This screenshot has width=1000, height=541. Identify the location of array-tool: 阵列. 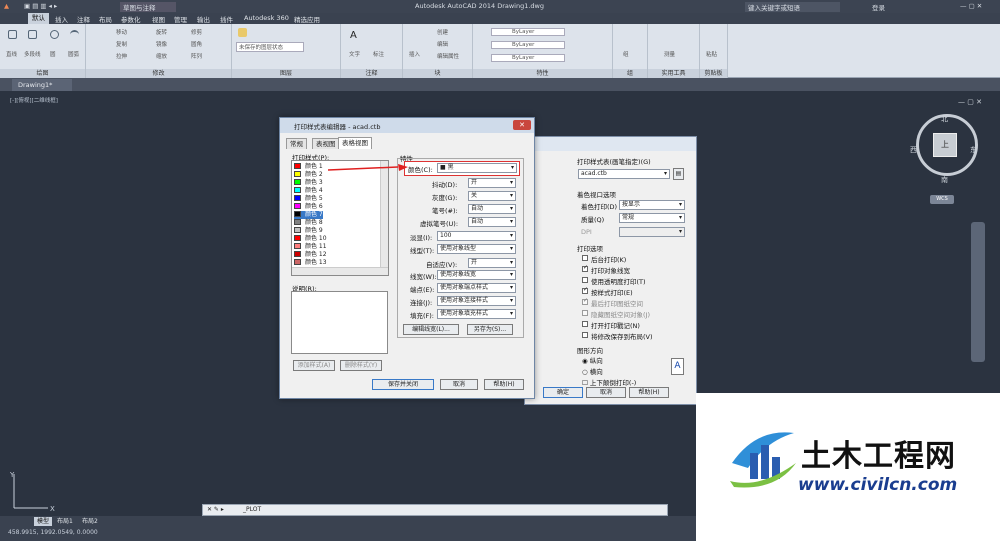
(196, 56).